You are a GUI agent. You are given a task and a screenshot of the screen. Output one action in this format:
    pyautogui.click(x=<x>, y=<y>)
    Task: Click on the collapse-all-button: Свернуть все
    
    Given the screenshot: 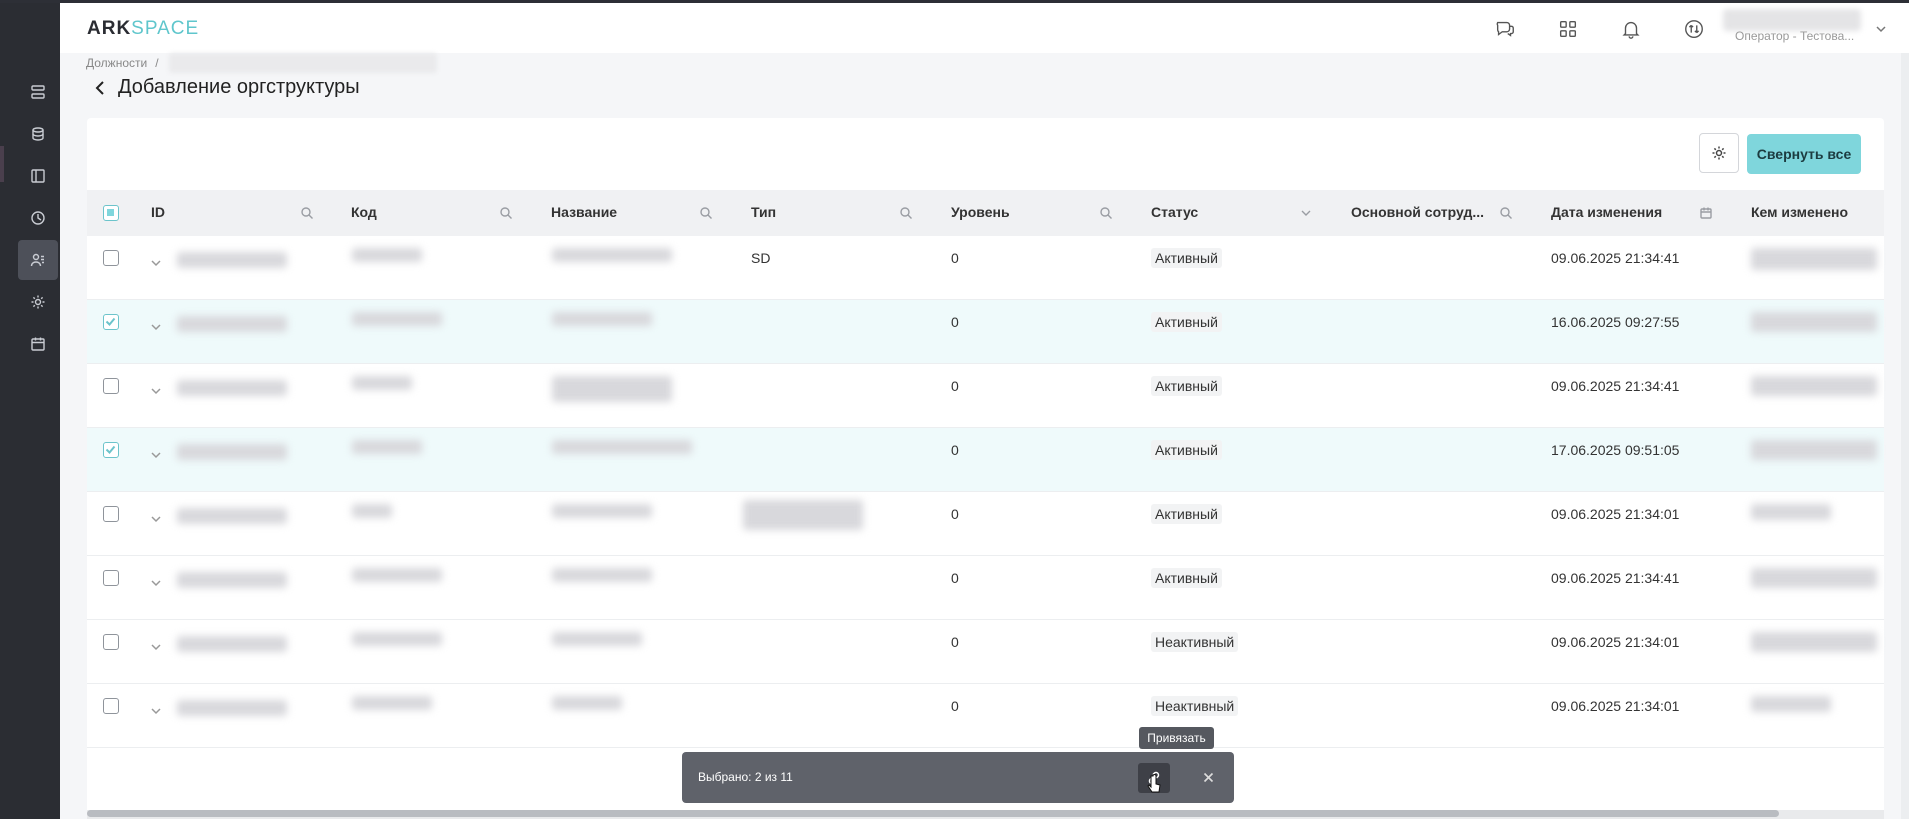 What is the action you would take?
    pyautogui.click(x=1804, y=154)
    